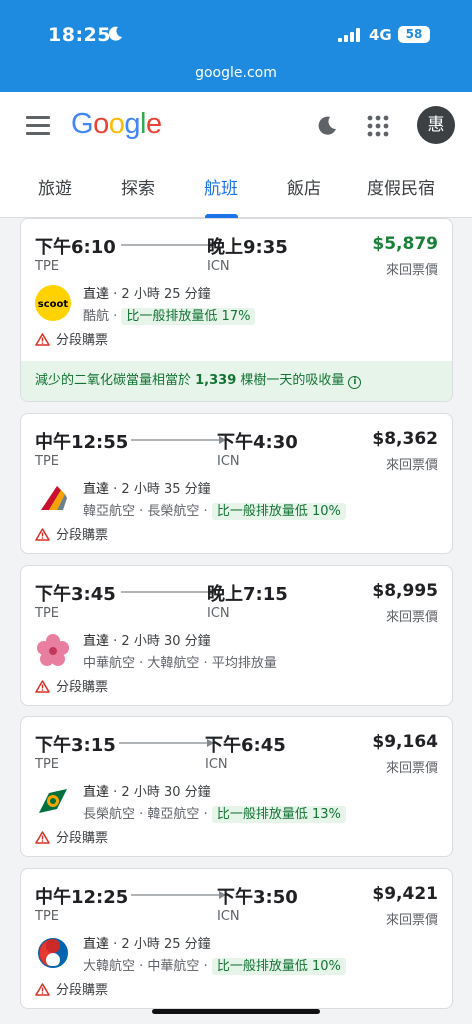 The height and width of the screenshot is (1024, 472). I want to click on emissions-banner: 減少的二氧化碳當量相當於 1,339 棵樹一天的吸收量 i, so click(236, 381).